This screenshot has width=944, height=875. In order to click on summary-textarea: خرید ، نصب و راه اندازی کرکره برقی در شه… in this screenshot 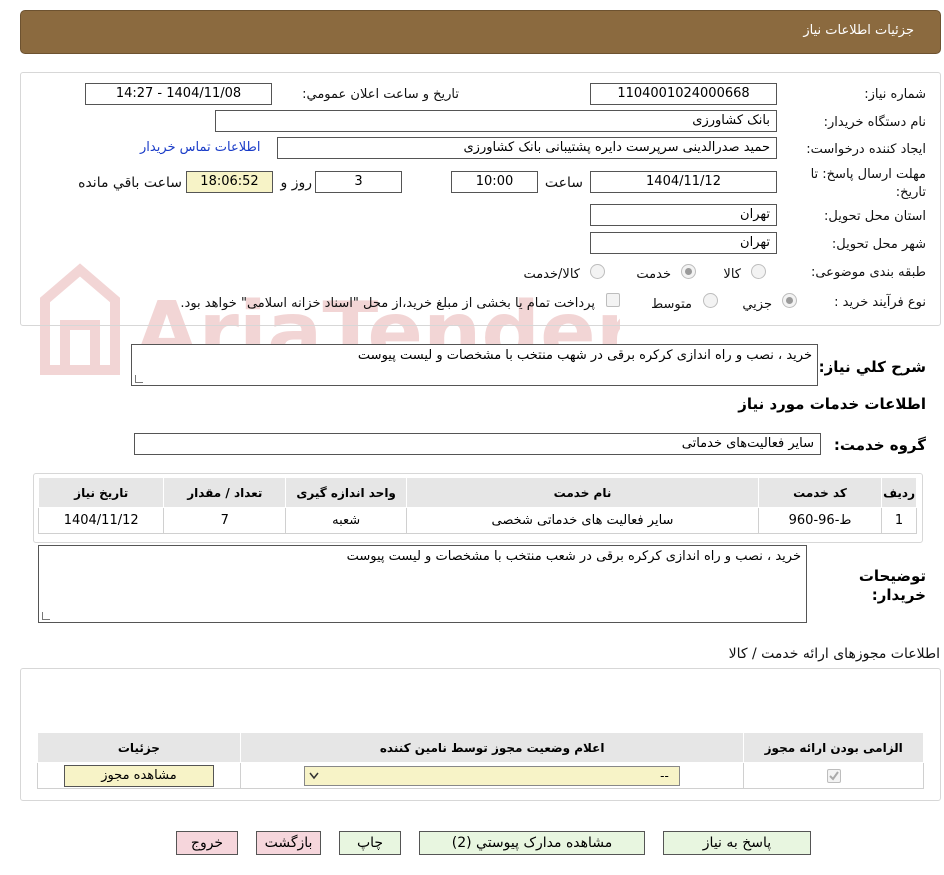, I will do `click(474, 365)`.